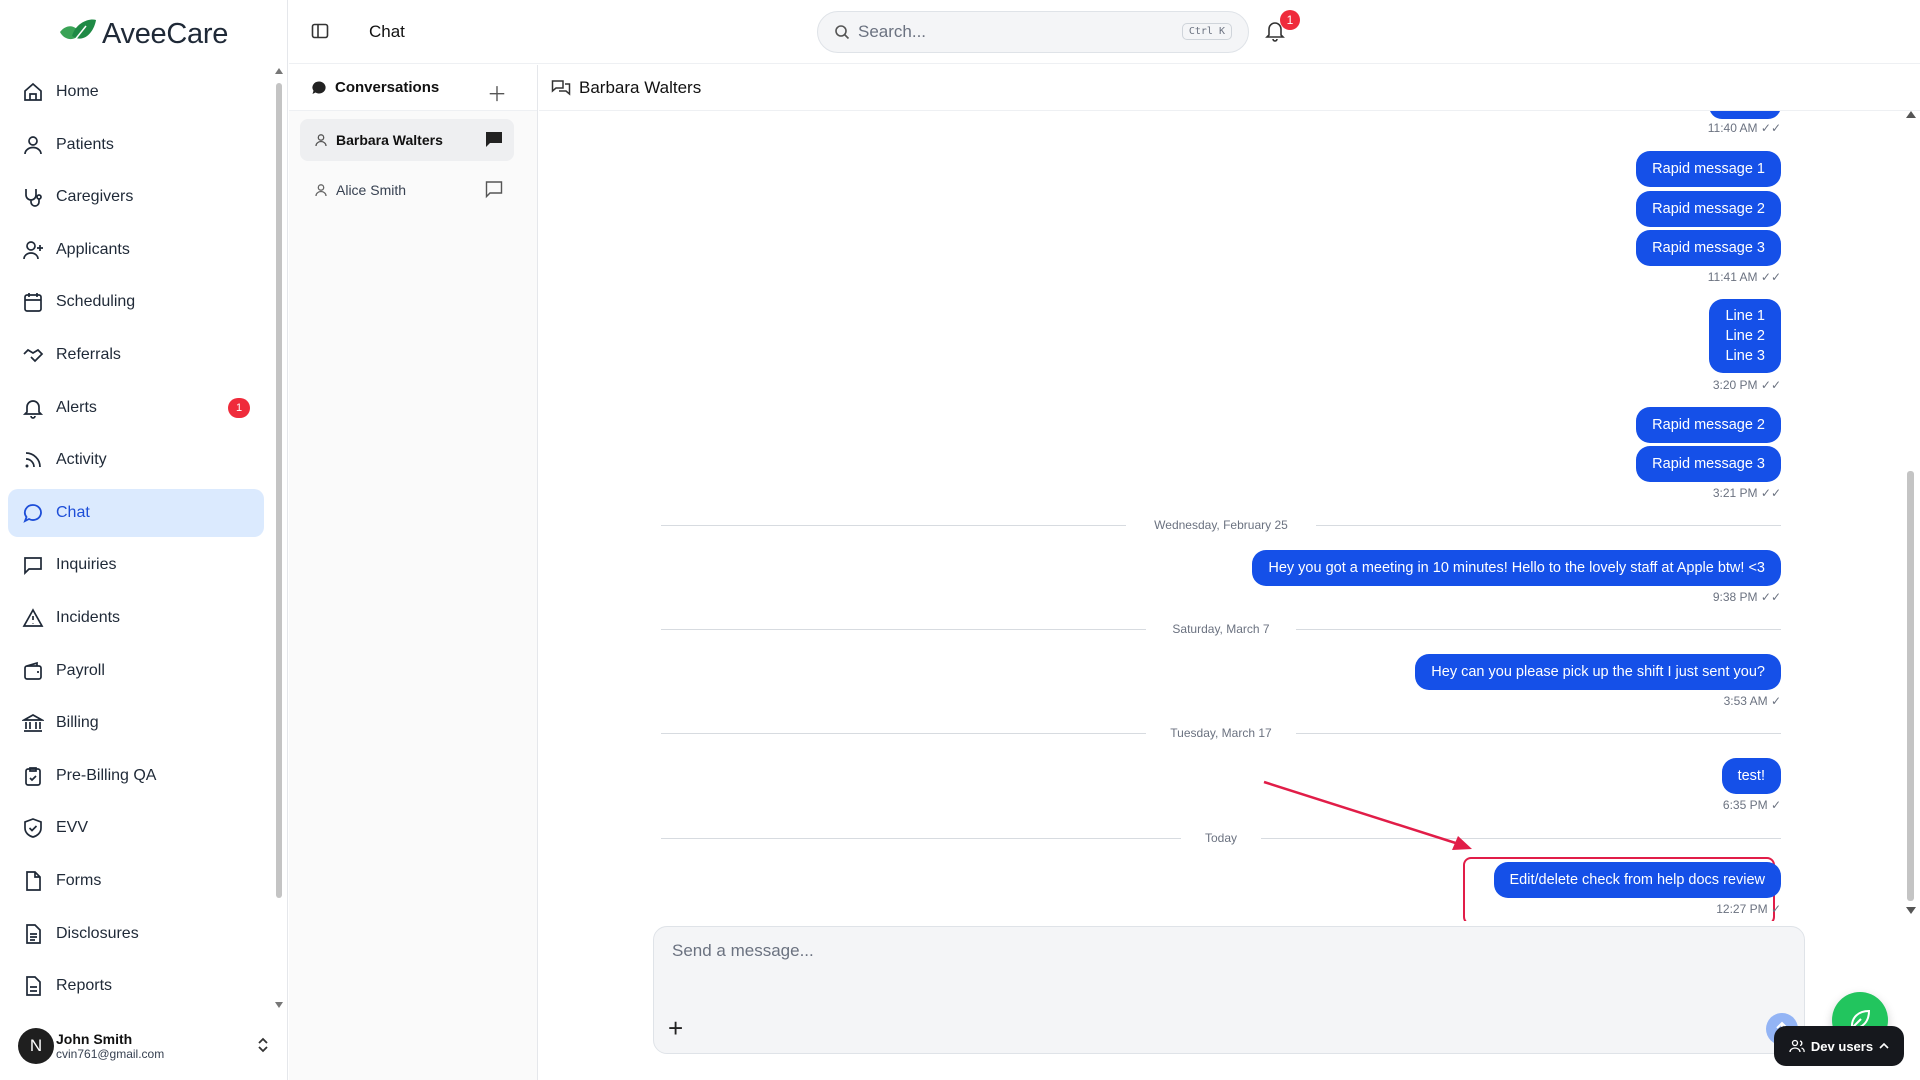  Describe the element at coordinates (76, 407) in the screenshot. I see `sidebar-item-label: Alerts` at that location.